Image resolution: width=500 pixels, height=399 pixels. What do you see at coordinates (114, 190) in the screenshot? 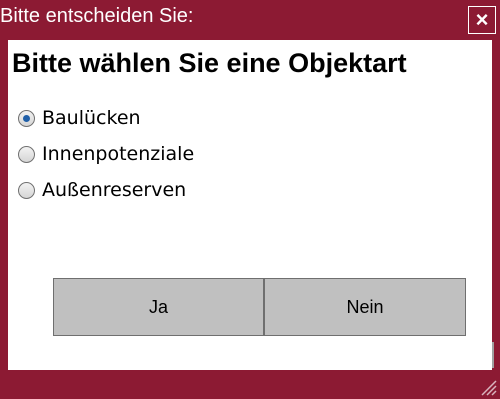
I see `option-label: Außenreserven` at bounding box center [114, 190].